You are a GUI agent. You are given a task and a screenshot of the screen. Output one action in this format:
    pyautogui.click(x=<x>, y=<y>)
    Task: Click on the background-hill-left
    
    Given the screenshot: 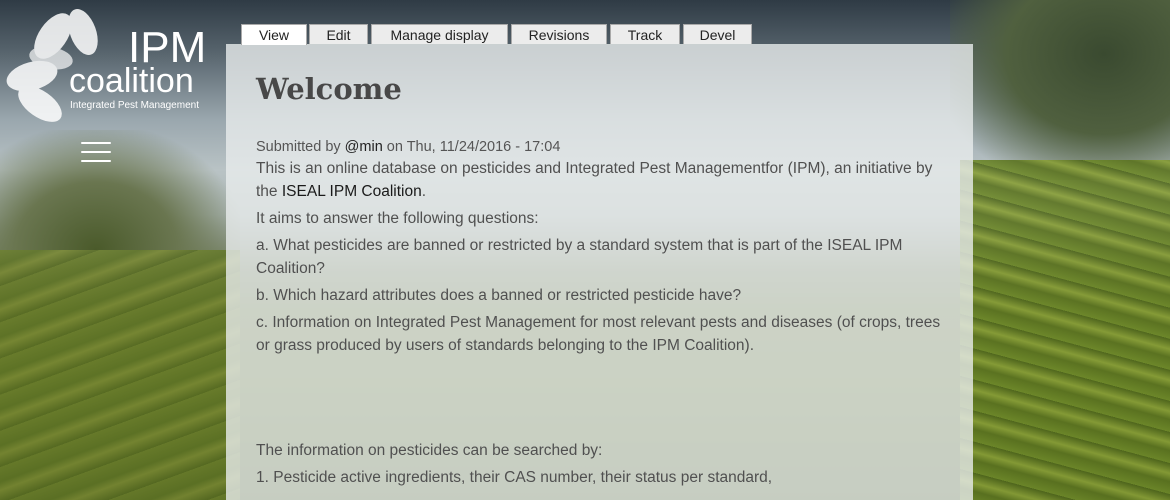 What is the action you would take?
    pyautogui.click(x=120, y=190)
    